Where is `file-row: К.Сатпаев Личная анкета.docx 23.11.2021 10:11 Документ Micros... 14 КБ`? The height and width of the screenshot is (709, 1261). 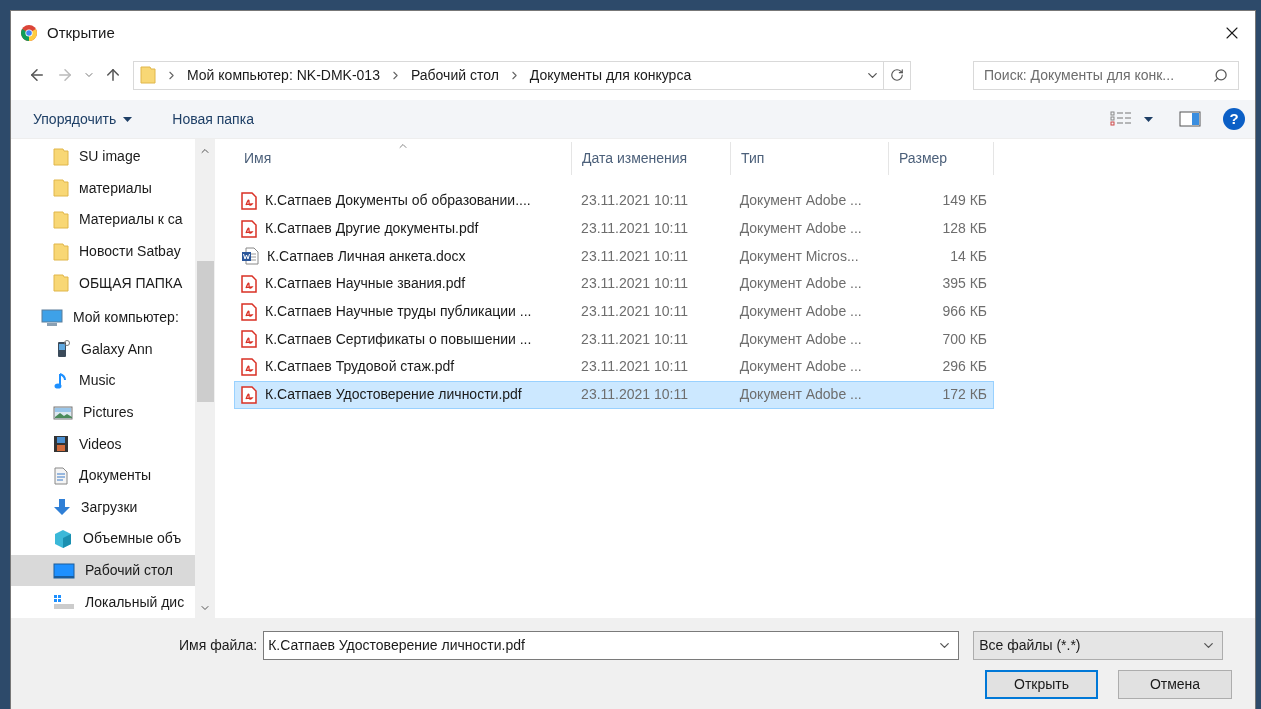
file-row: К.Сатпаев Личная анкета.docx 23.11.2021 10:11 Документ Micros... 14 КБ is located at coordinates (614, 256).